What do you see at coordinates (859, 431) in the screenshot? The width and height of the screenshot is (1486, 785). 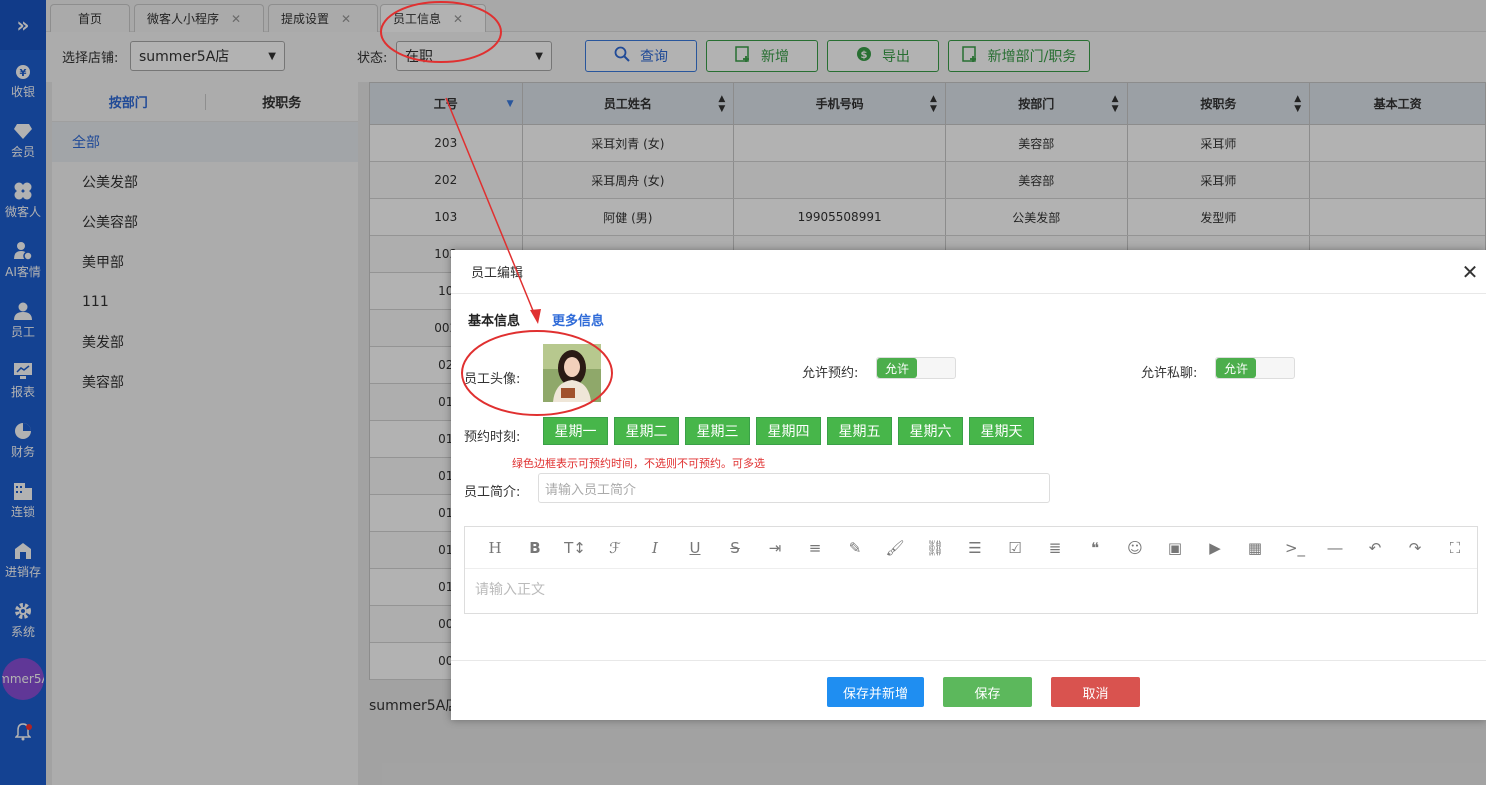 I see `day-friday: 星期五` at bounding box center [859, 431].